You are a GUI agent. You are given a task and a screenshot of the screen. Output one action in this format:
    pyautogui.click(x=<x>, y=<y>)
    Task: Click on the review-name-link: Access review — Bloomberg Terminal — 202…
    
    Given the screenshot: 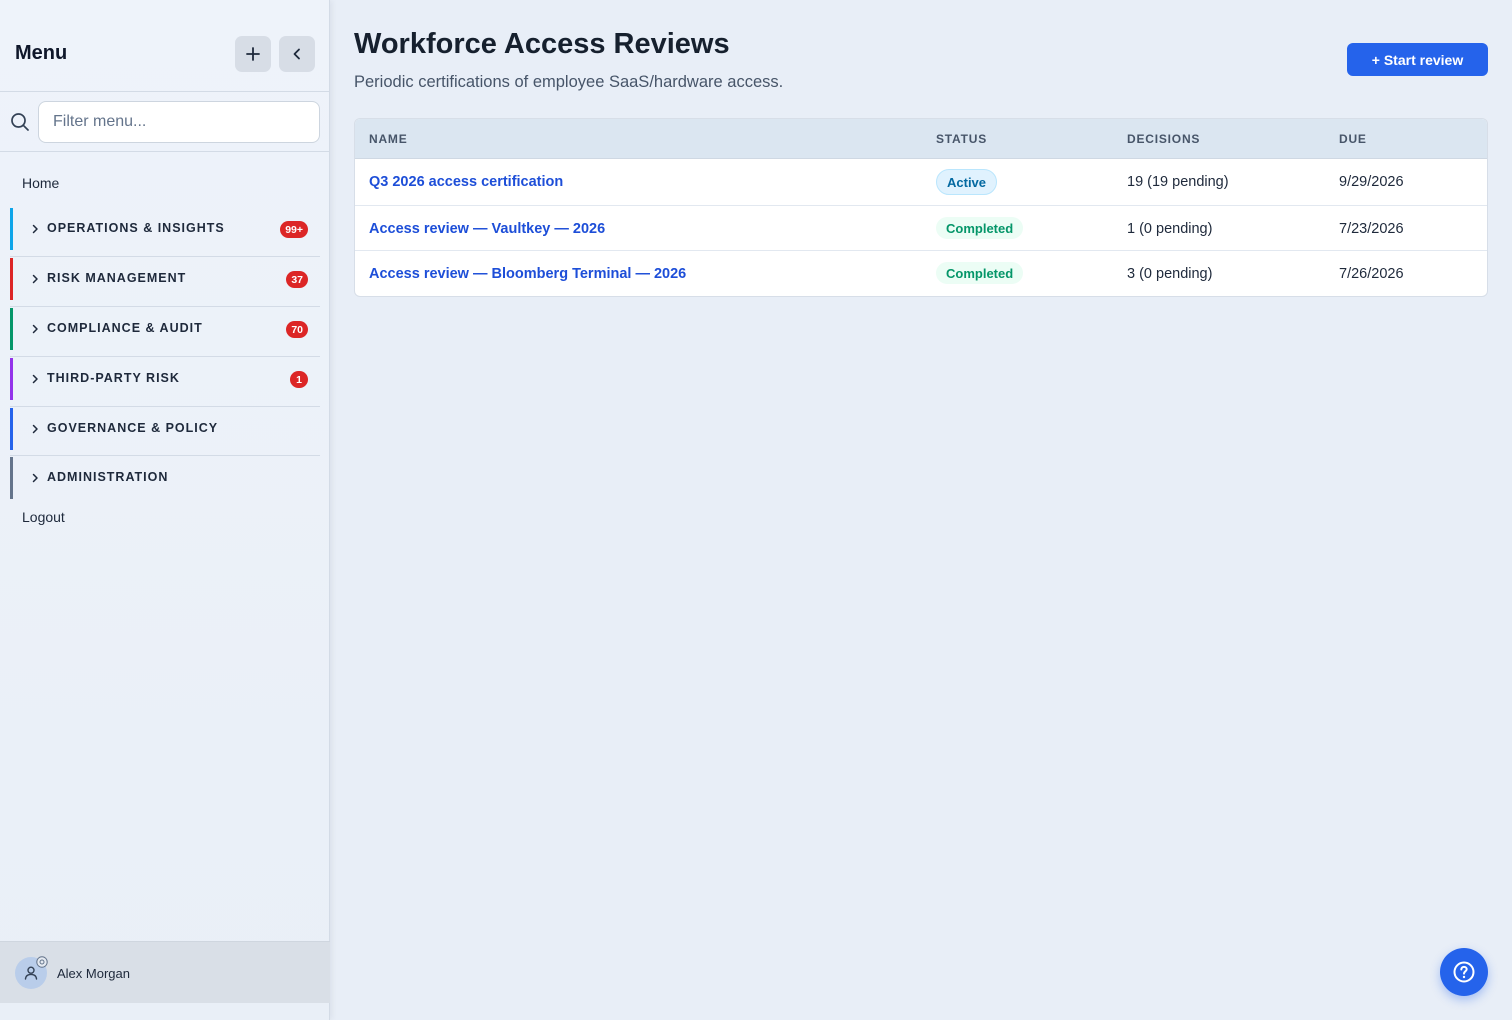 What is the action you would take?
    pyautogui.click(x=527, y=274)
    